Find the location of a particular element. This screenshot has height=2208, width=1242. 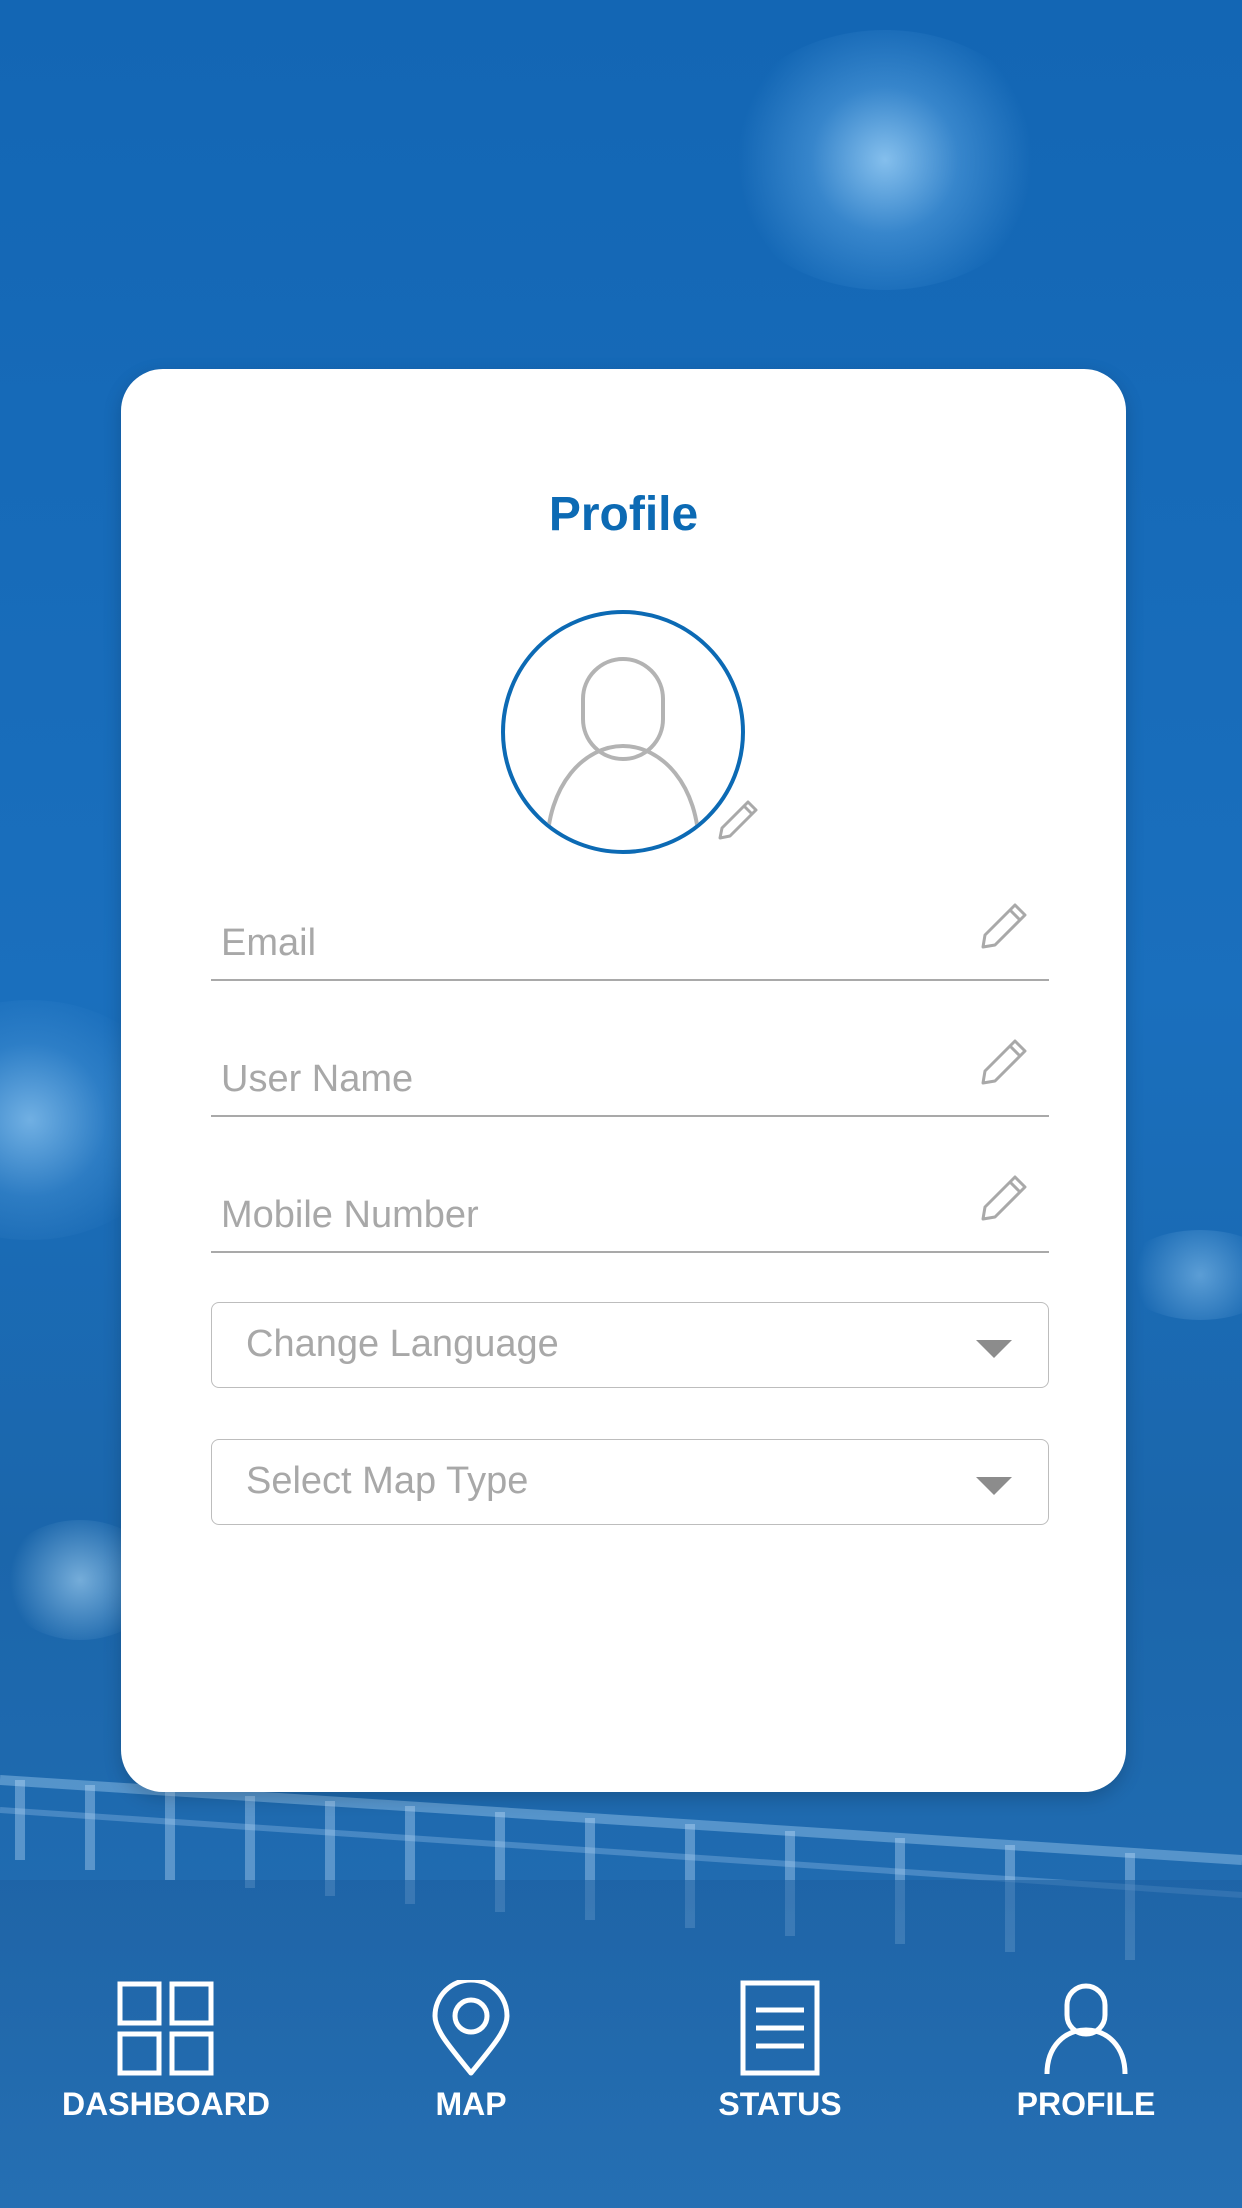

user-name-placeholder: User Name is located at coordinates (317, 1079).